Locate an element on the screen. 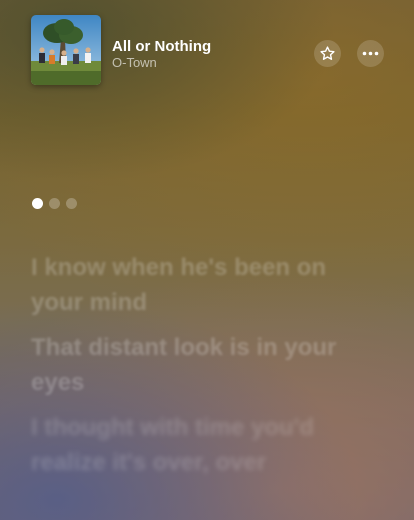  ellipsis-icon is located at coordinates (370, 53).